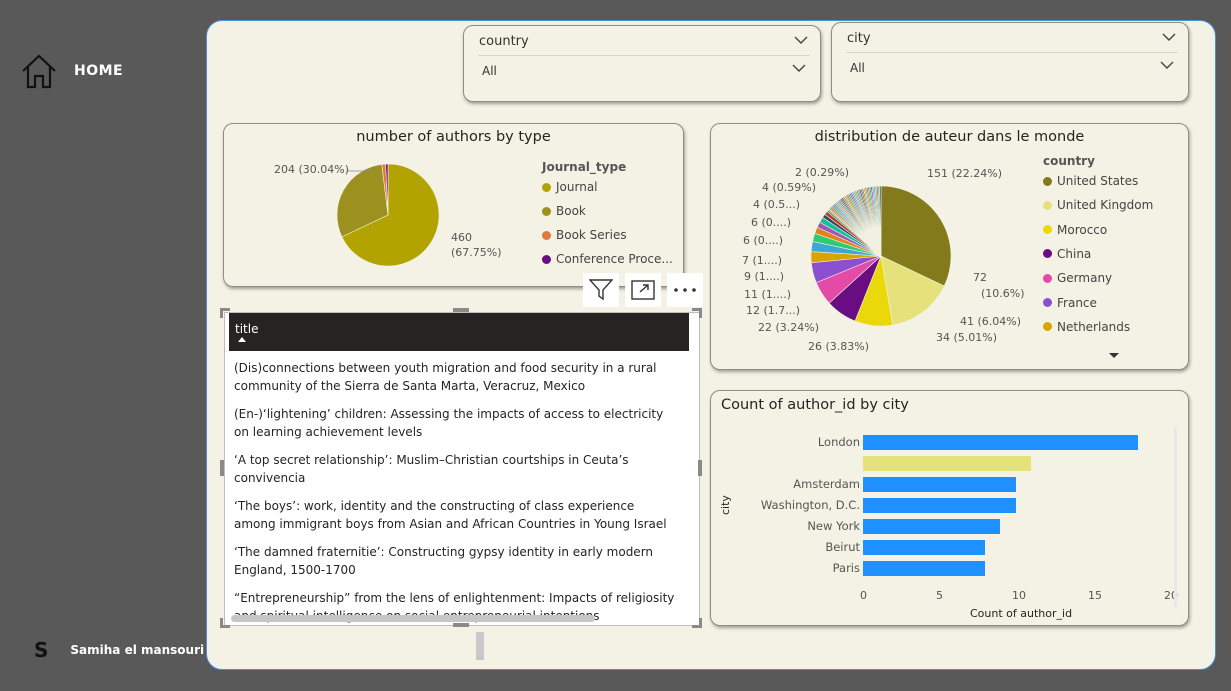 The width and height of the screenshot is (1231, 691). I want to click on pie-label: 34 (5.01%), so click(967, 337).